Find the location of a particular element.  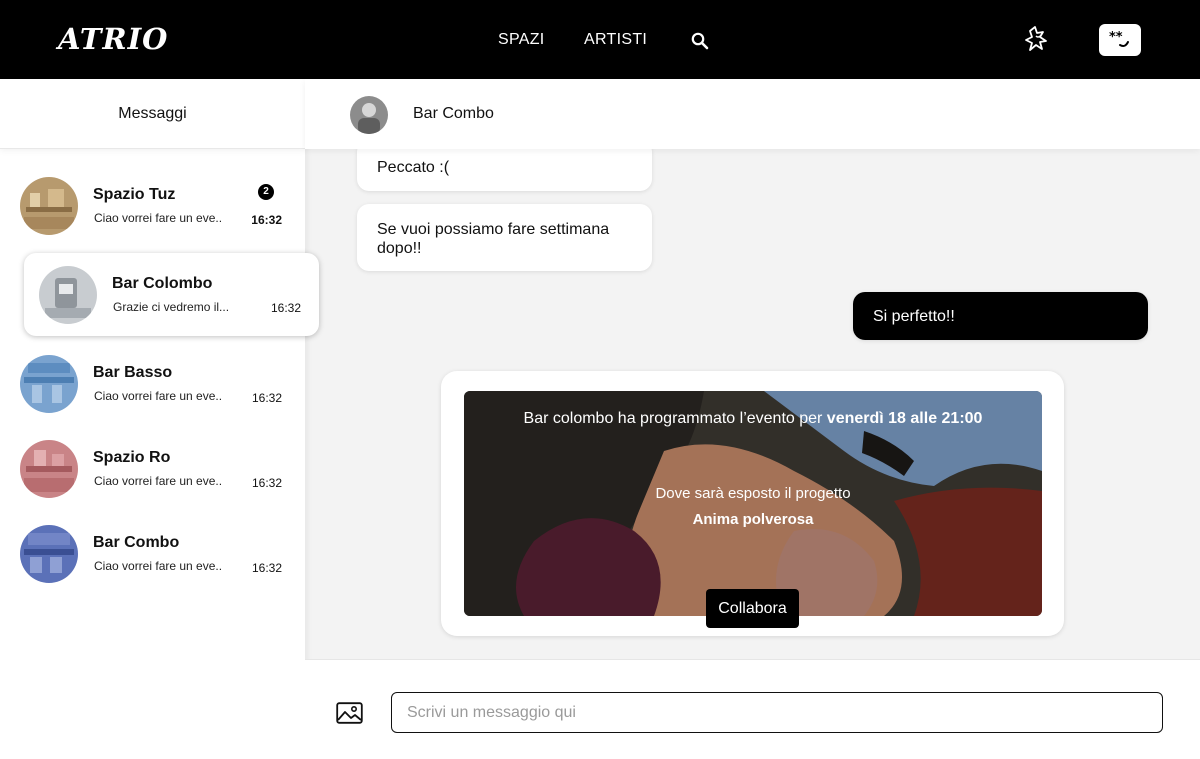

event-description: Dove sarà esposto il progetto is located at coordinates (753, 493).